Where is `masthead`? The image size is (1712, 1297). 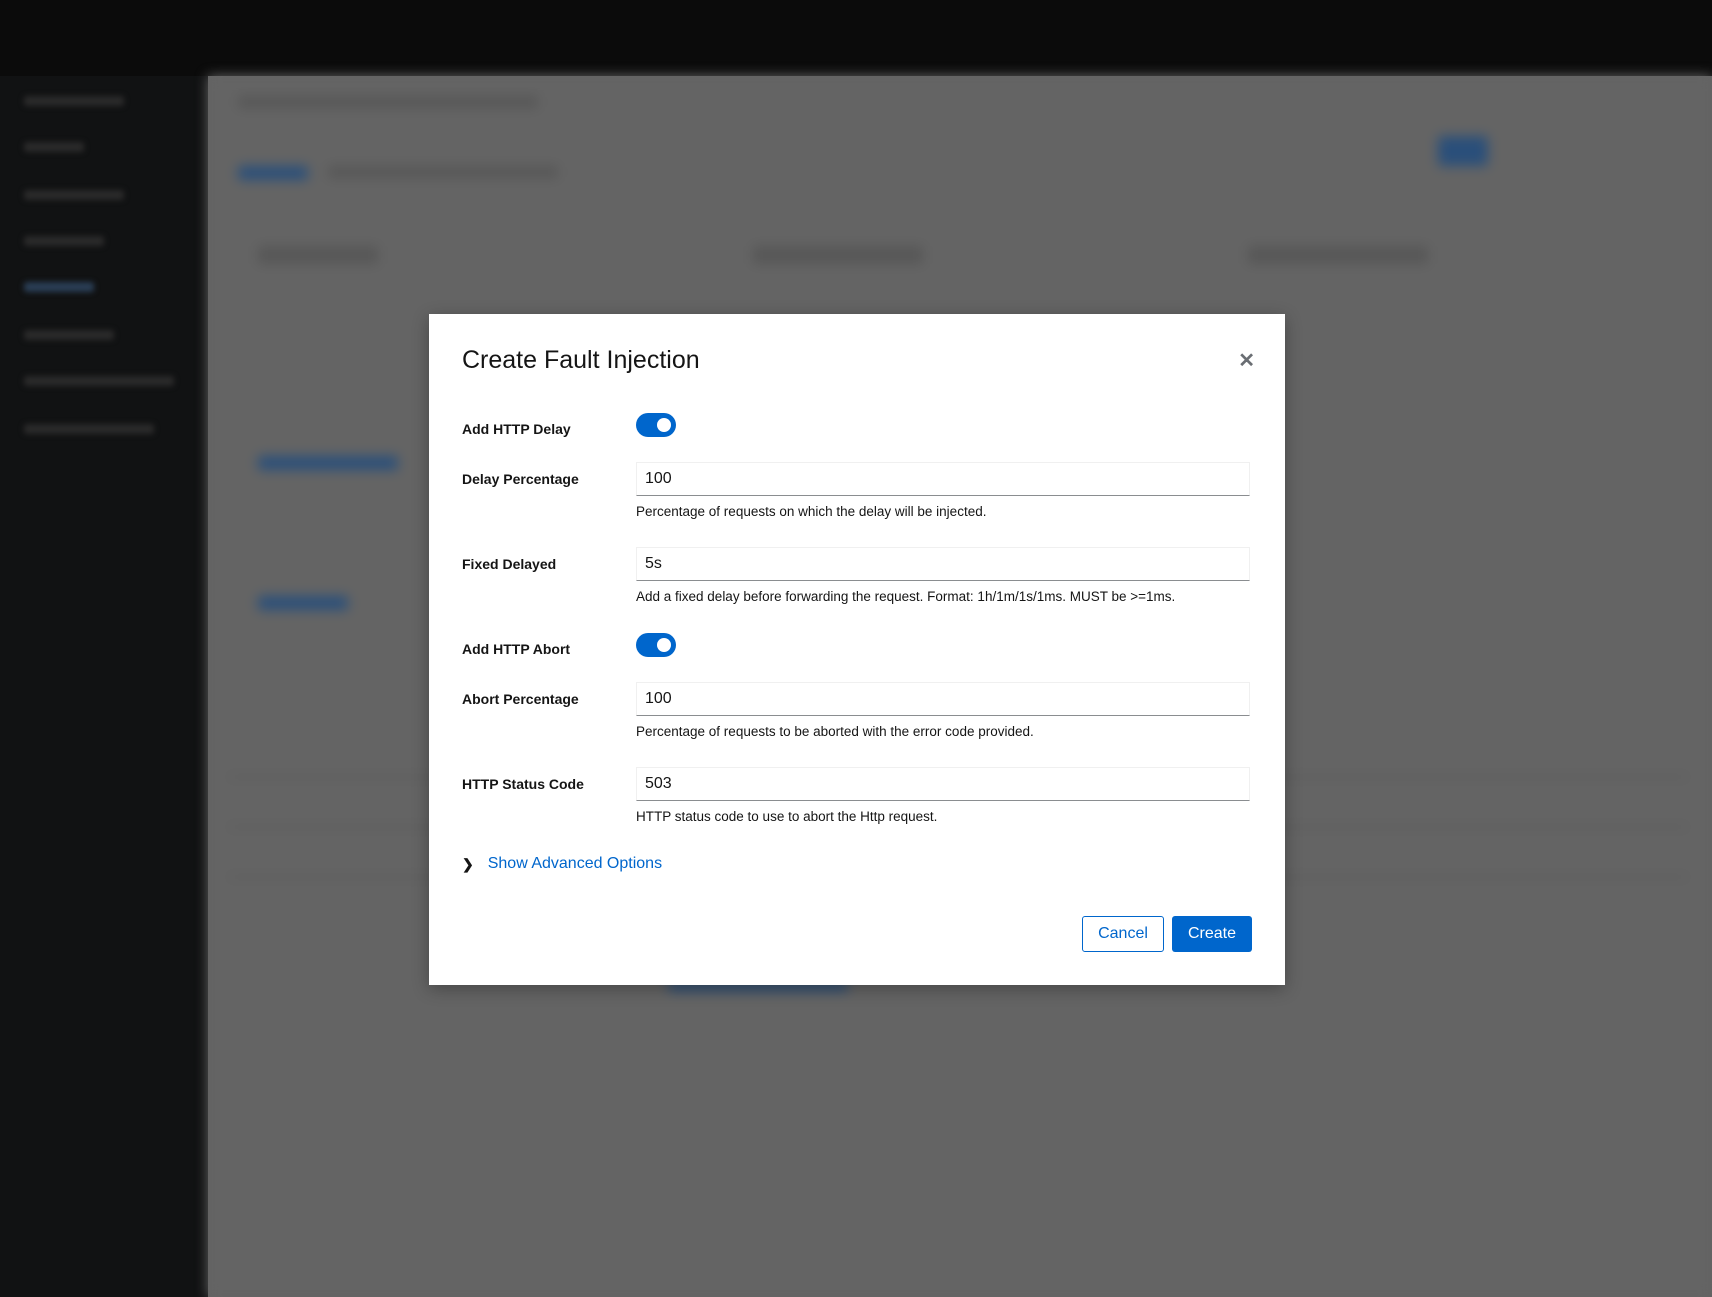 masthead is located at coordinates (856, 38).